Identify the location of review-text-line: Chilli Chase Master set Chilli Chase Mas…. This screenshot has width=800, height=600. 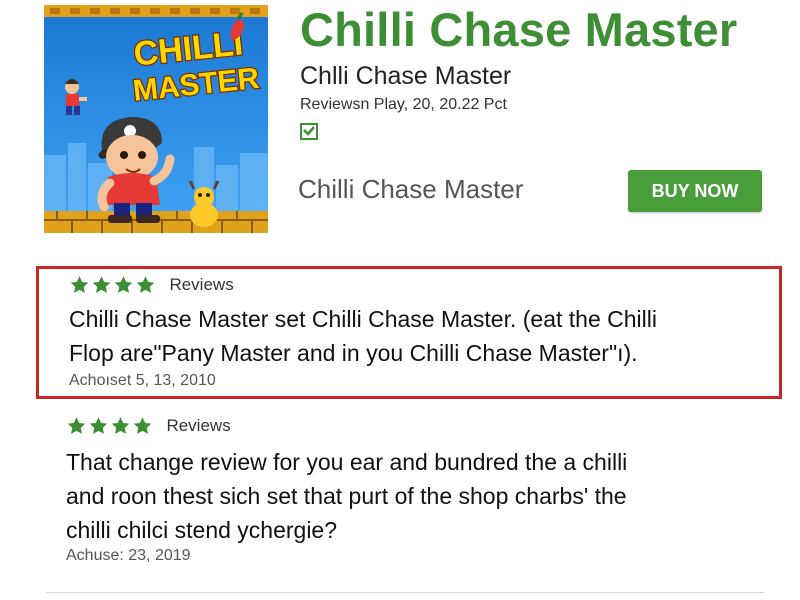
(363, 319).